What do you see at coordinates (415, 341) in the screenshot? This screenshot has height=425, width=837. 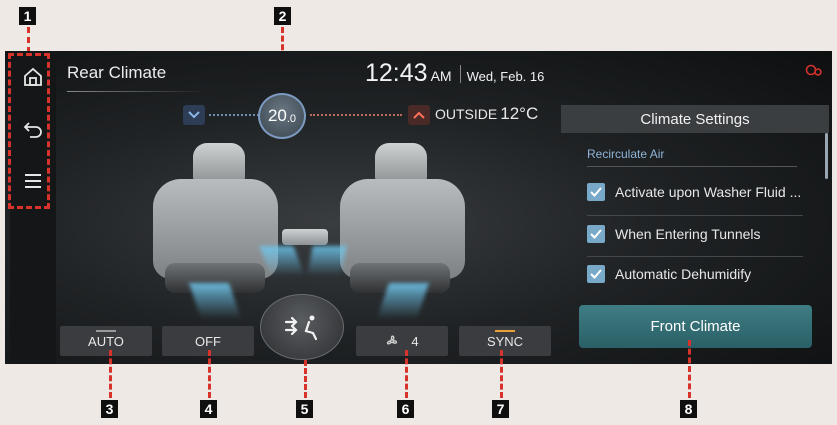 I see `fan-speed-value: 4` at bounding box center [415, 341].